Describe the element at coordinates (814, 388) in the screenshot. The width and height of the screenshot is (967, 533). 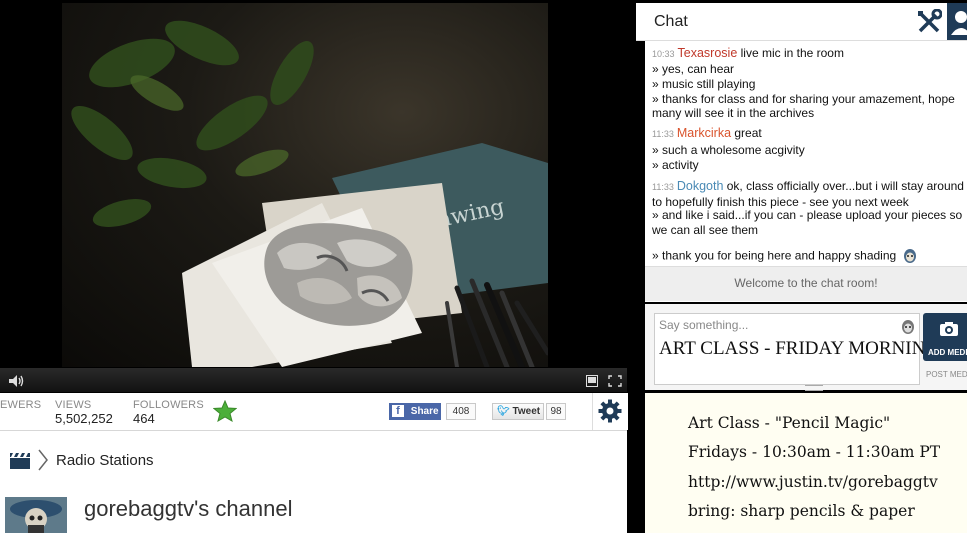
I see `resize-handle` at that location.